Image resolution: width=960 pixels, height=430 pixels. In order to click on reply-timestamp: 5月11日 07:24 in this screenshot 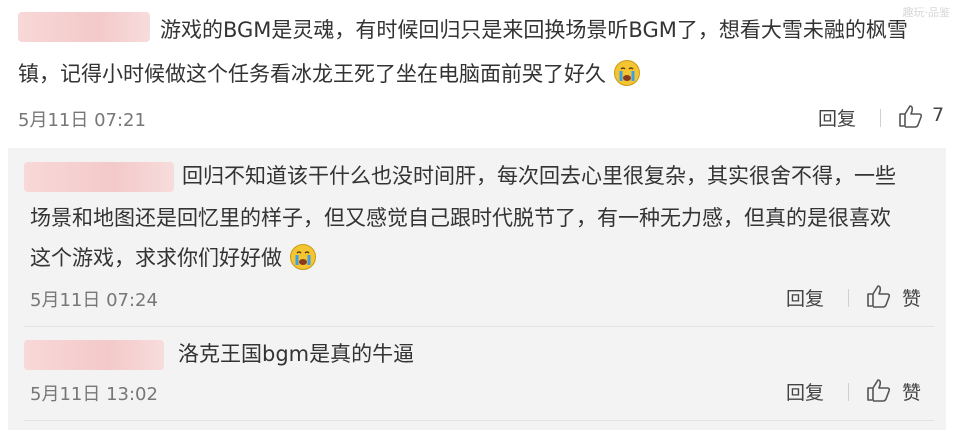, I will do `click(94, 300)`.